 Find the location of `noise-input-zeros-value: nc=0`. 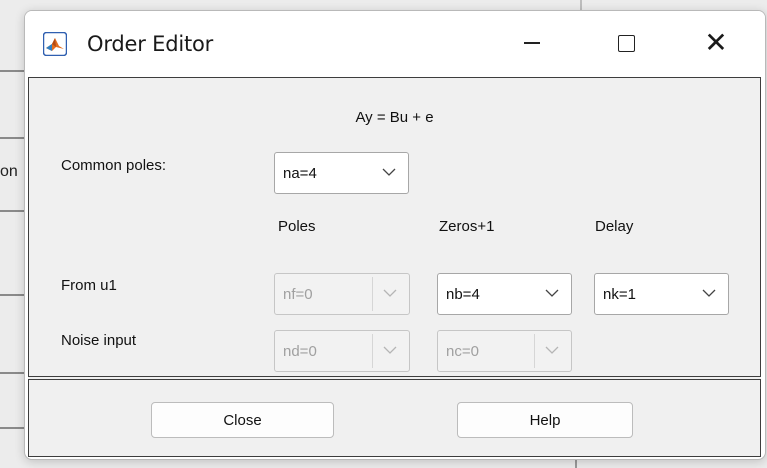

noise-input-zeros-value: nc=0 is located at coordinates (462, 351).